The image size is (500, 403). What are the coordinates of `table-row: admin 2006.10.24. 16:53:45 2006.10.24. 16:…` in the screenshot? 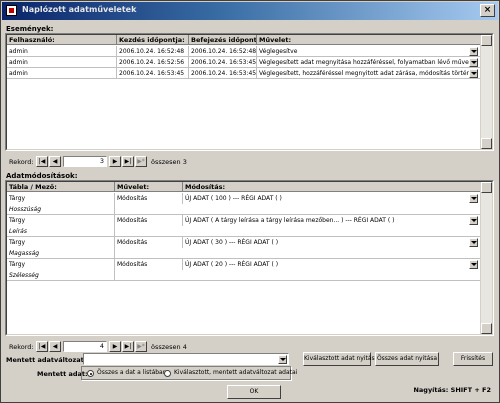 It's located at (249, 73).